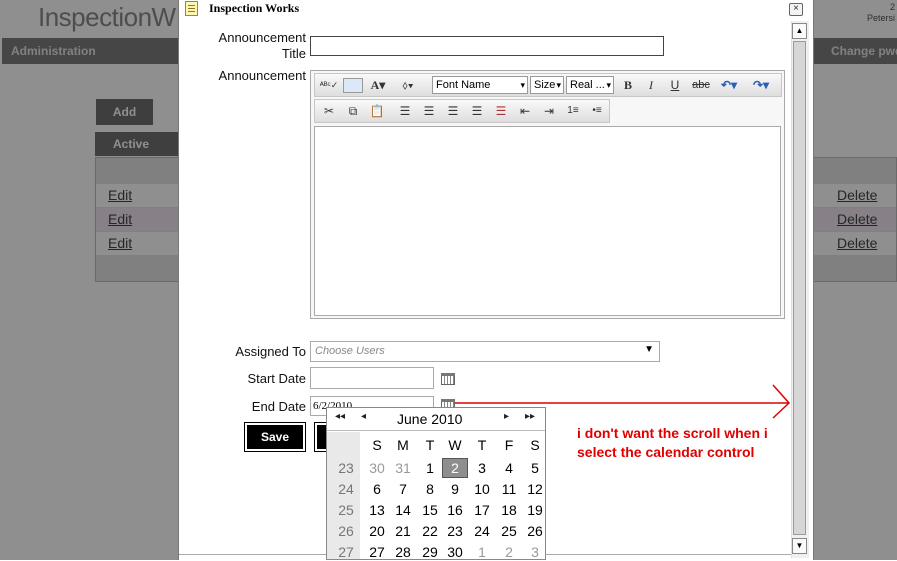  Describe the element at coordinates (329, 85) in the screenshot. I see `spellcheck-icon: ᴬᴮᶜ✓` at that location.